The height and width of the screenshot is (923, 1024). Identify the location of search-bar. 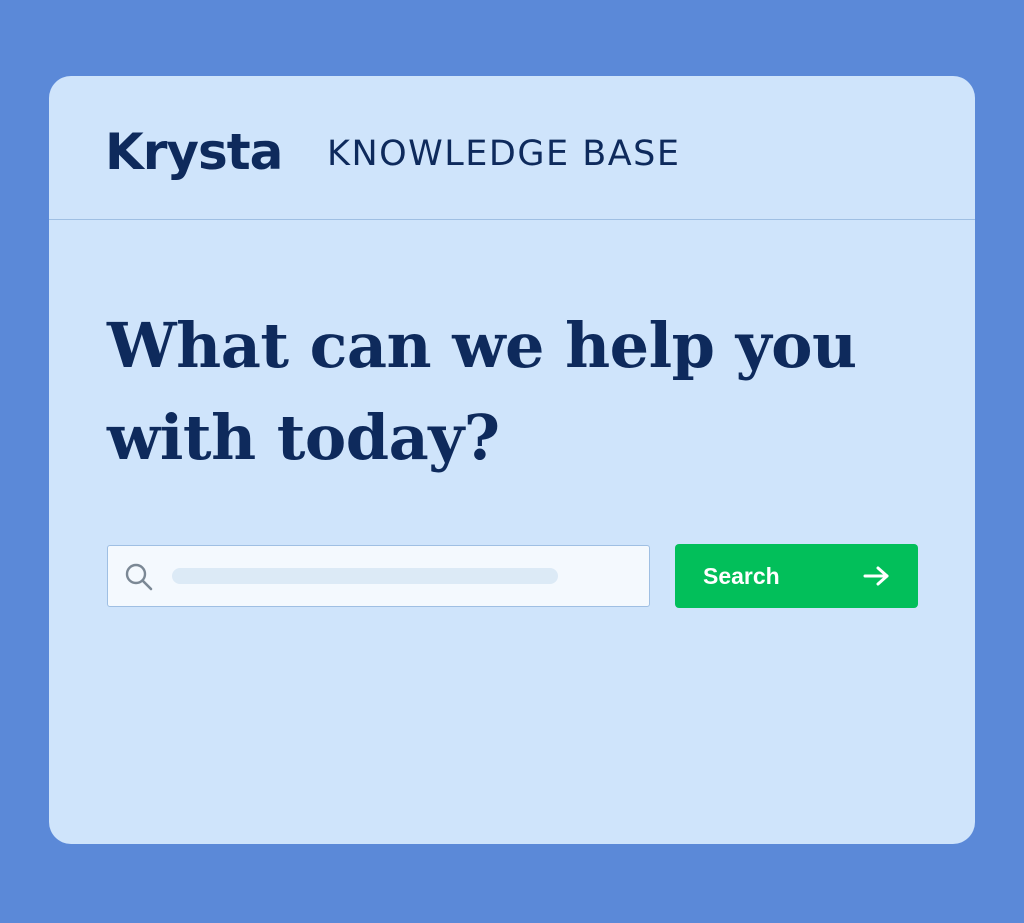
(378, 576).